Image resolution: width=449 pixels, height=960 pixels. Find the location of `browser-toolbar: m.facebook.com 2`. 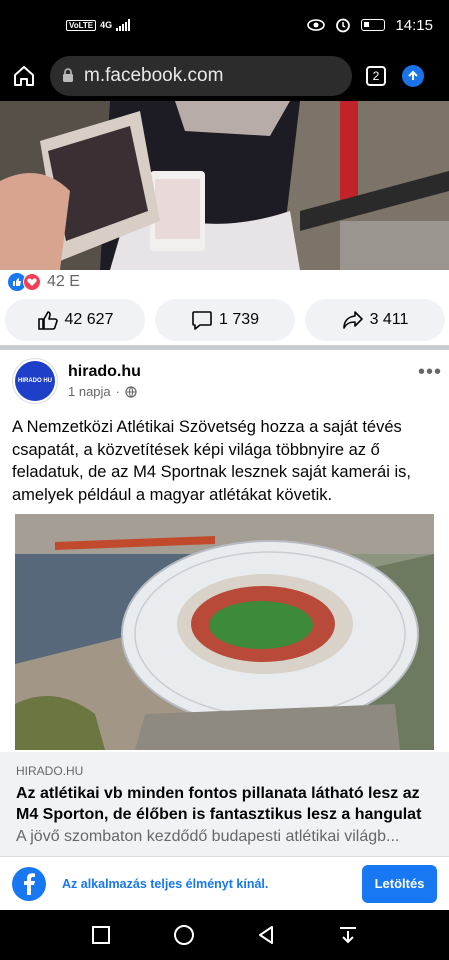

browser-toolbar: m.facebook.com 2 is located at coordinates (224, 75).